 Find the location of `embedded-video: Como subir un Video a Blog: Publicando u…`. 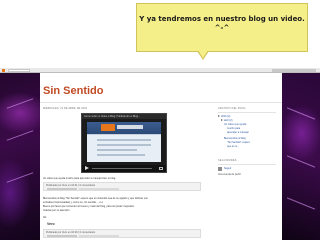

embedded-video: Como subir un Video a Blog: Publicando u… is located at coordinates (124, 143).